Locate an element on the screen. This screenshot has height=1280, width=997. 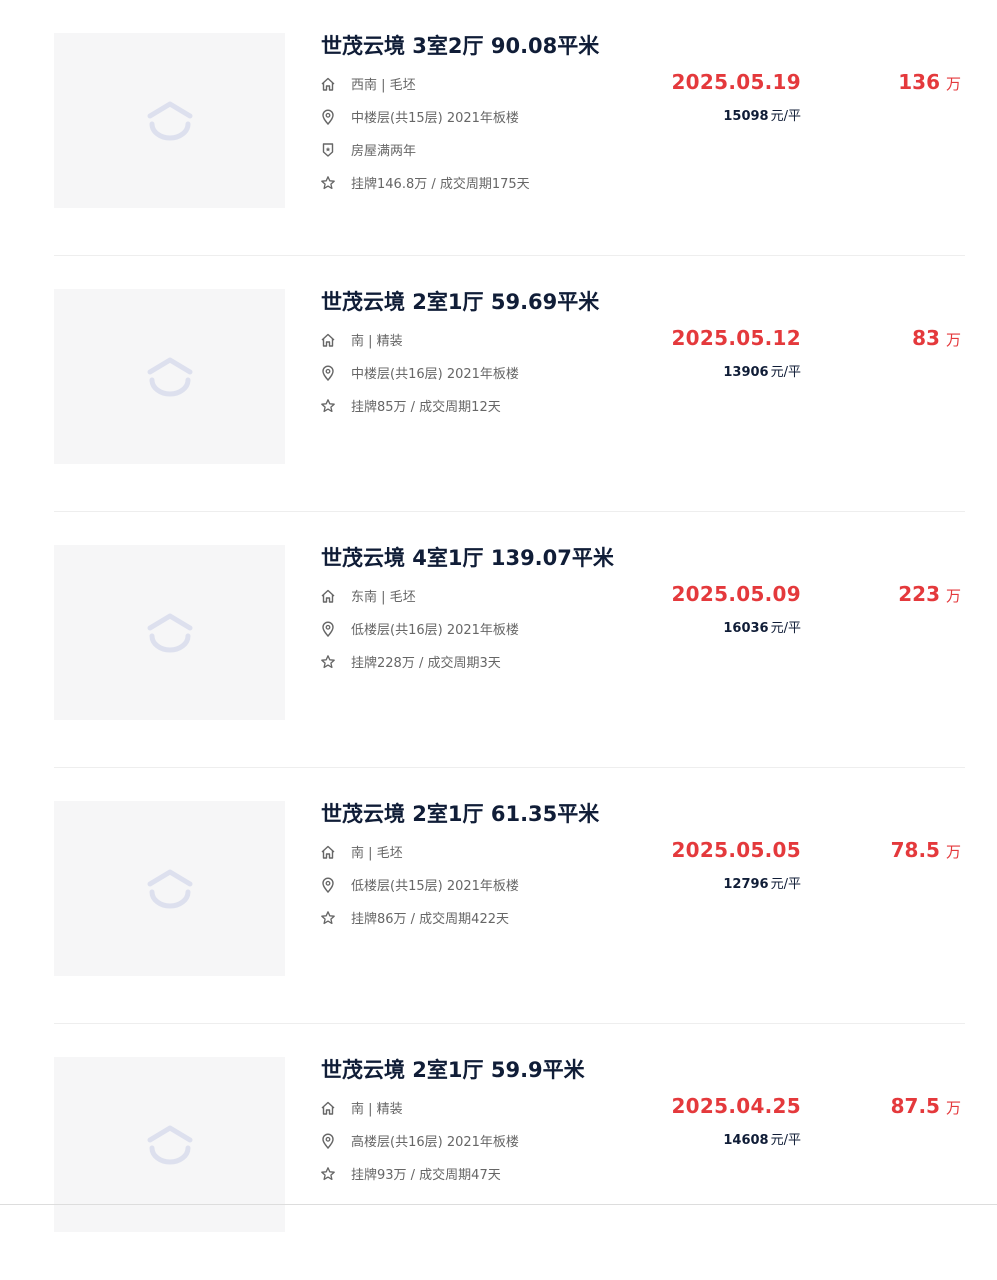
listing-title: 世茂云境 3室2厅 90.08平米 is located at coordinates (460, 45).